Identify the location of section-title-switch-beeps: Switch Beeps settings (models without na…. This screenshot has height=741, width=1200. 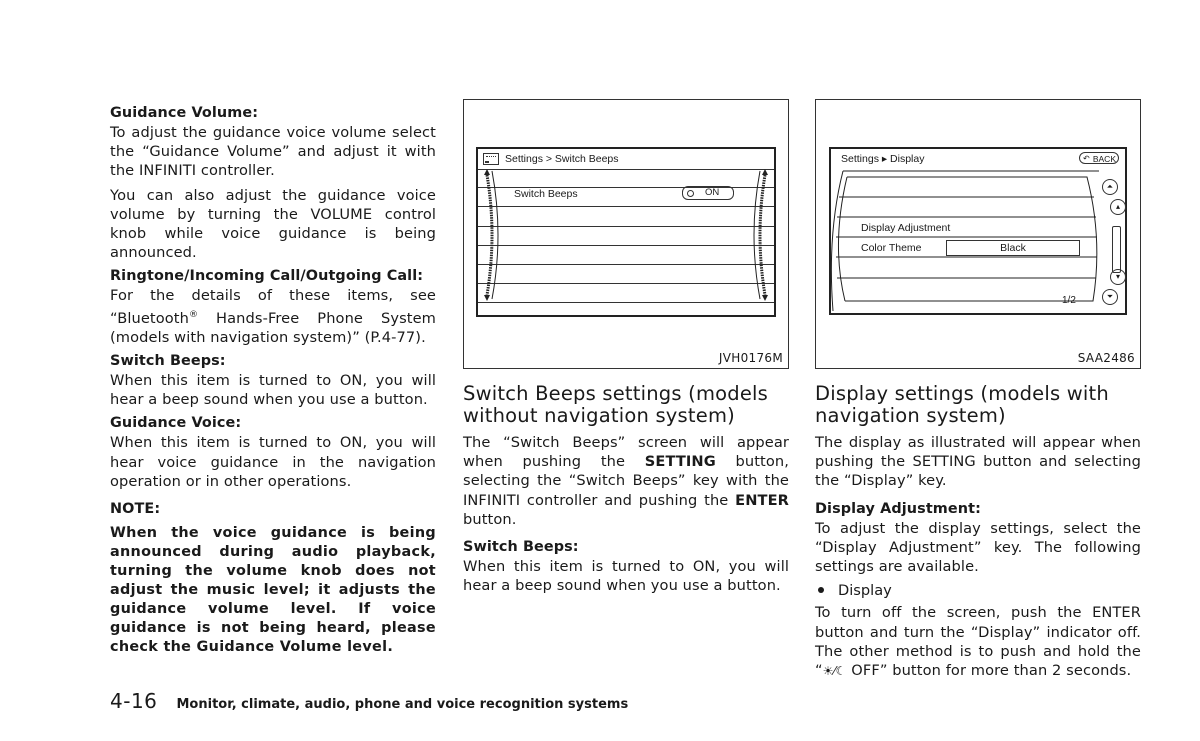
(616, 404).